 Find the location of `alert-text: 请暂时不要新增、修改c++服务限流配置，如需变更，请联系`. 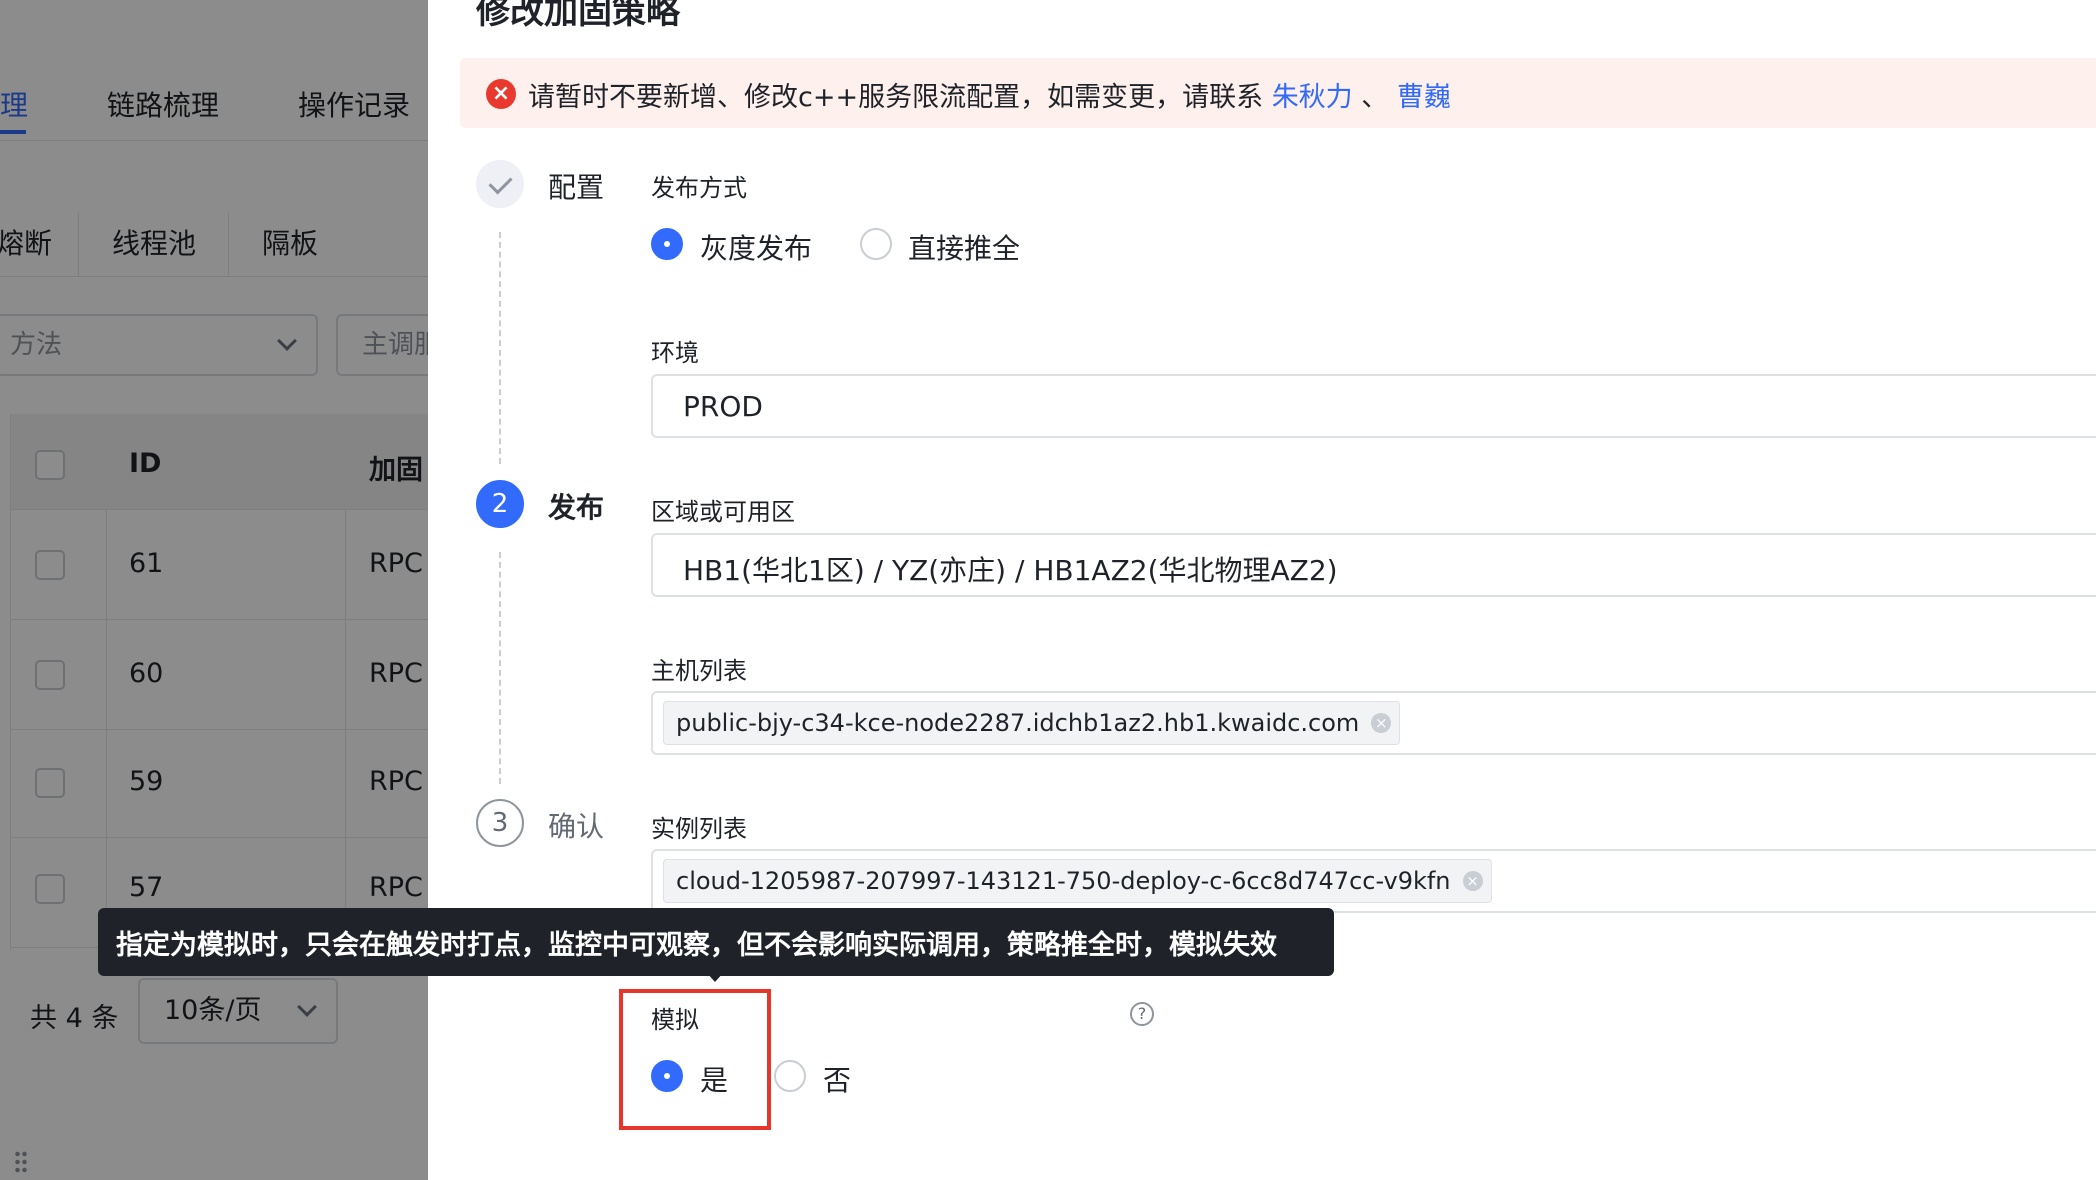

alert-text: 请暂时不要新增、修改c++服务限流配置，如需变更，请联系 is located at coordinates (896, 97).